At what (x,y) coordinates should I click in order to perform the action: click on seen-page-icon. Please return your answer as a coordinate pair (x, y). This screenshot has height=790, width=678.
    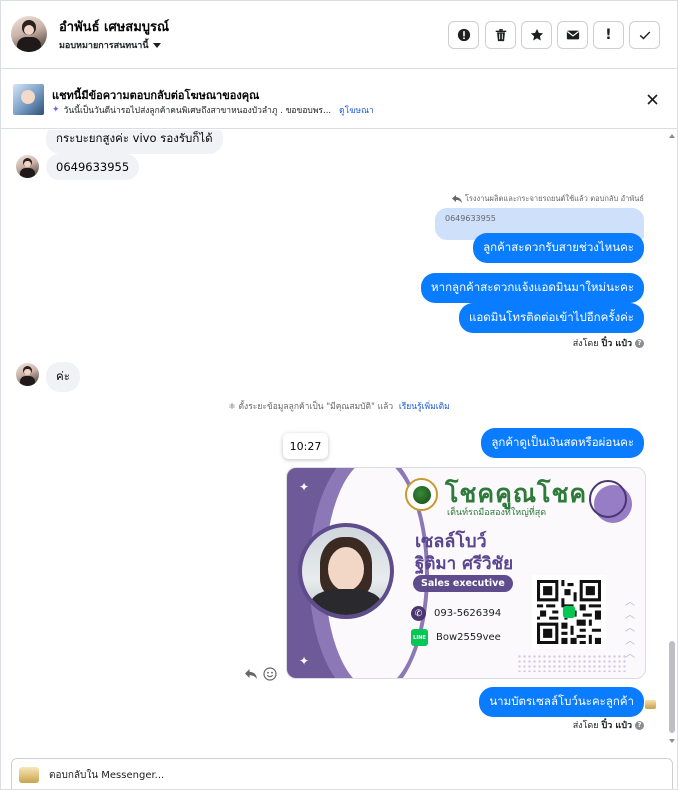
    Looking at the image, I should click on (650, 704).